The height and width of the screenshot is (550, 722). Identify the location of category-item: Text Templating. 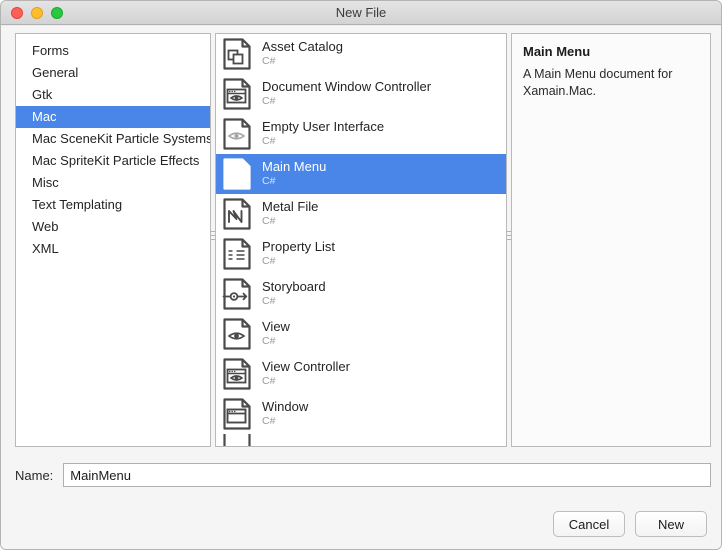
(113, 205).